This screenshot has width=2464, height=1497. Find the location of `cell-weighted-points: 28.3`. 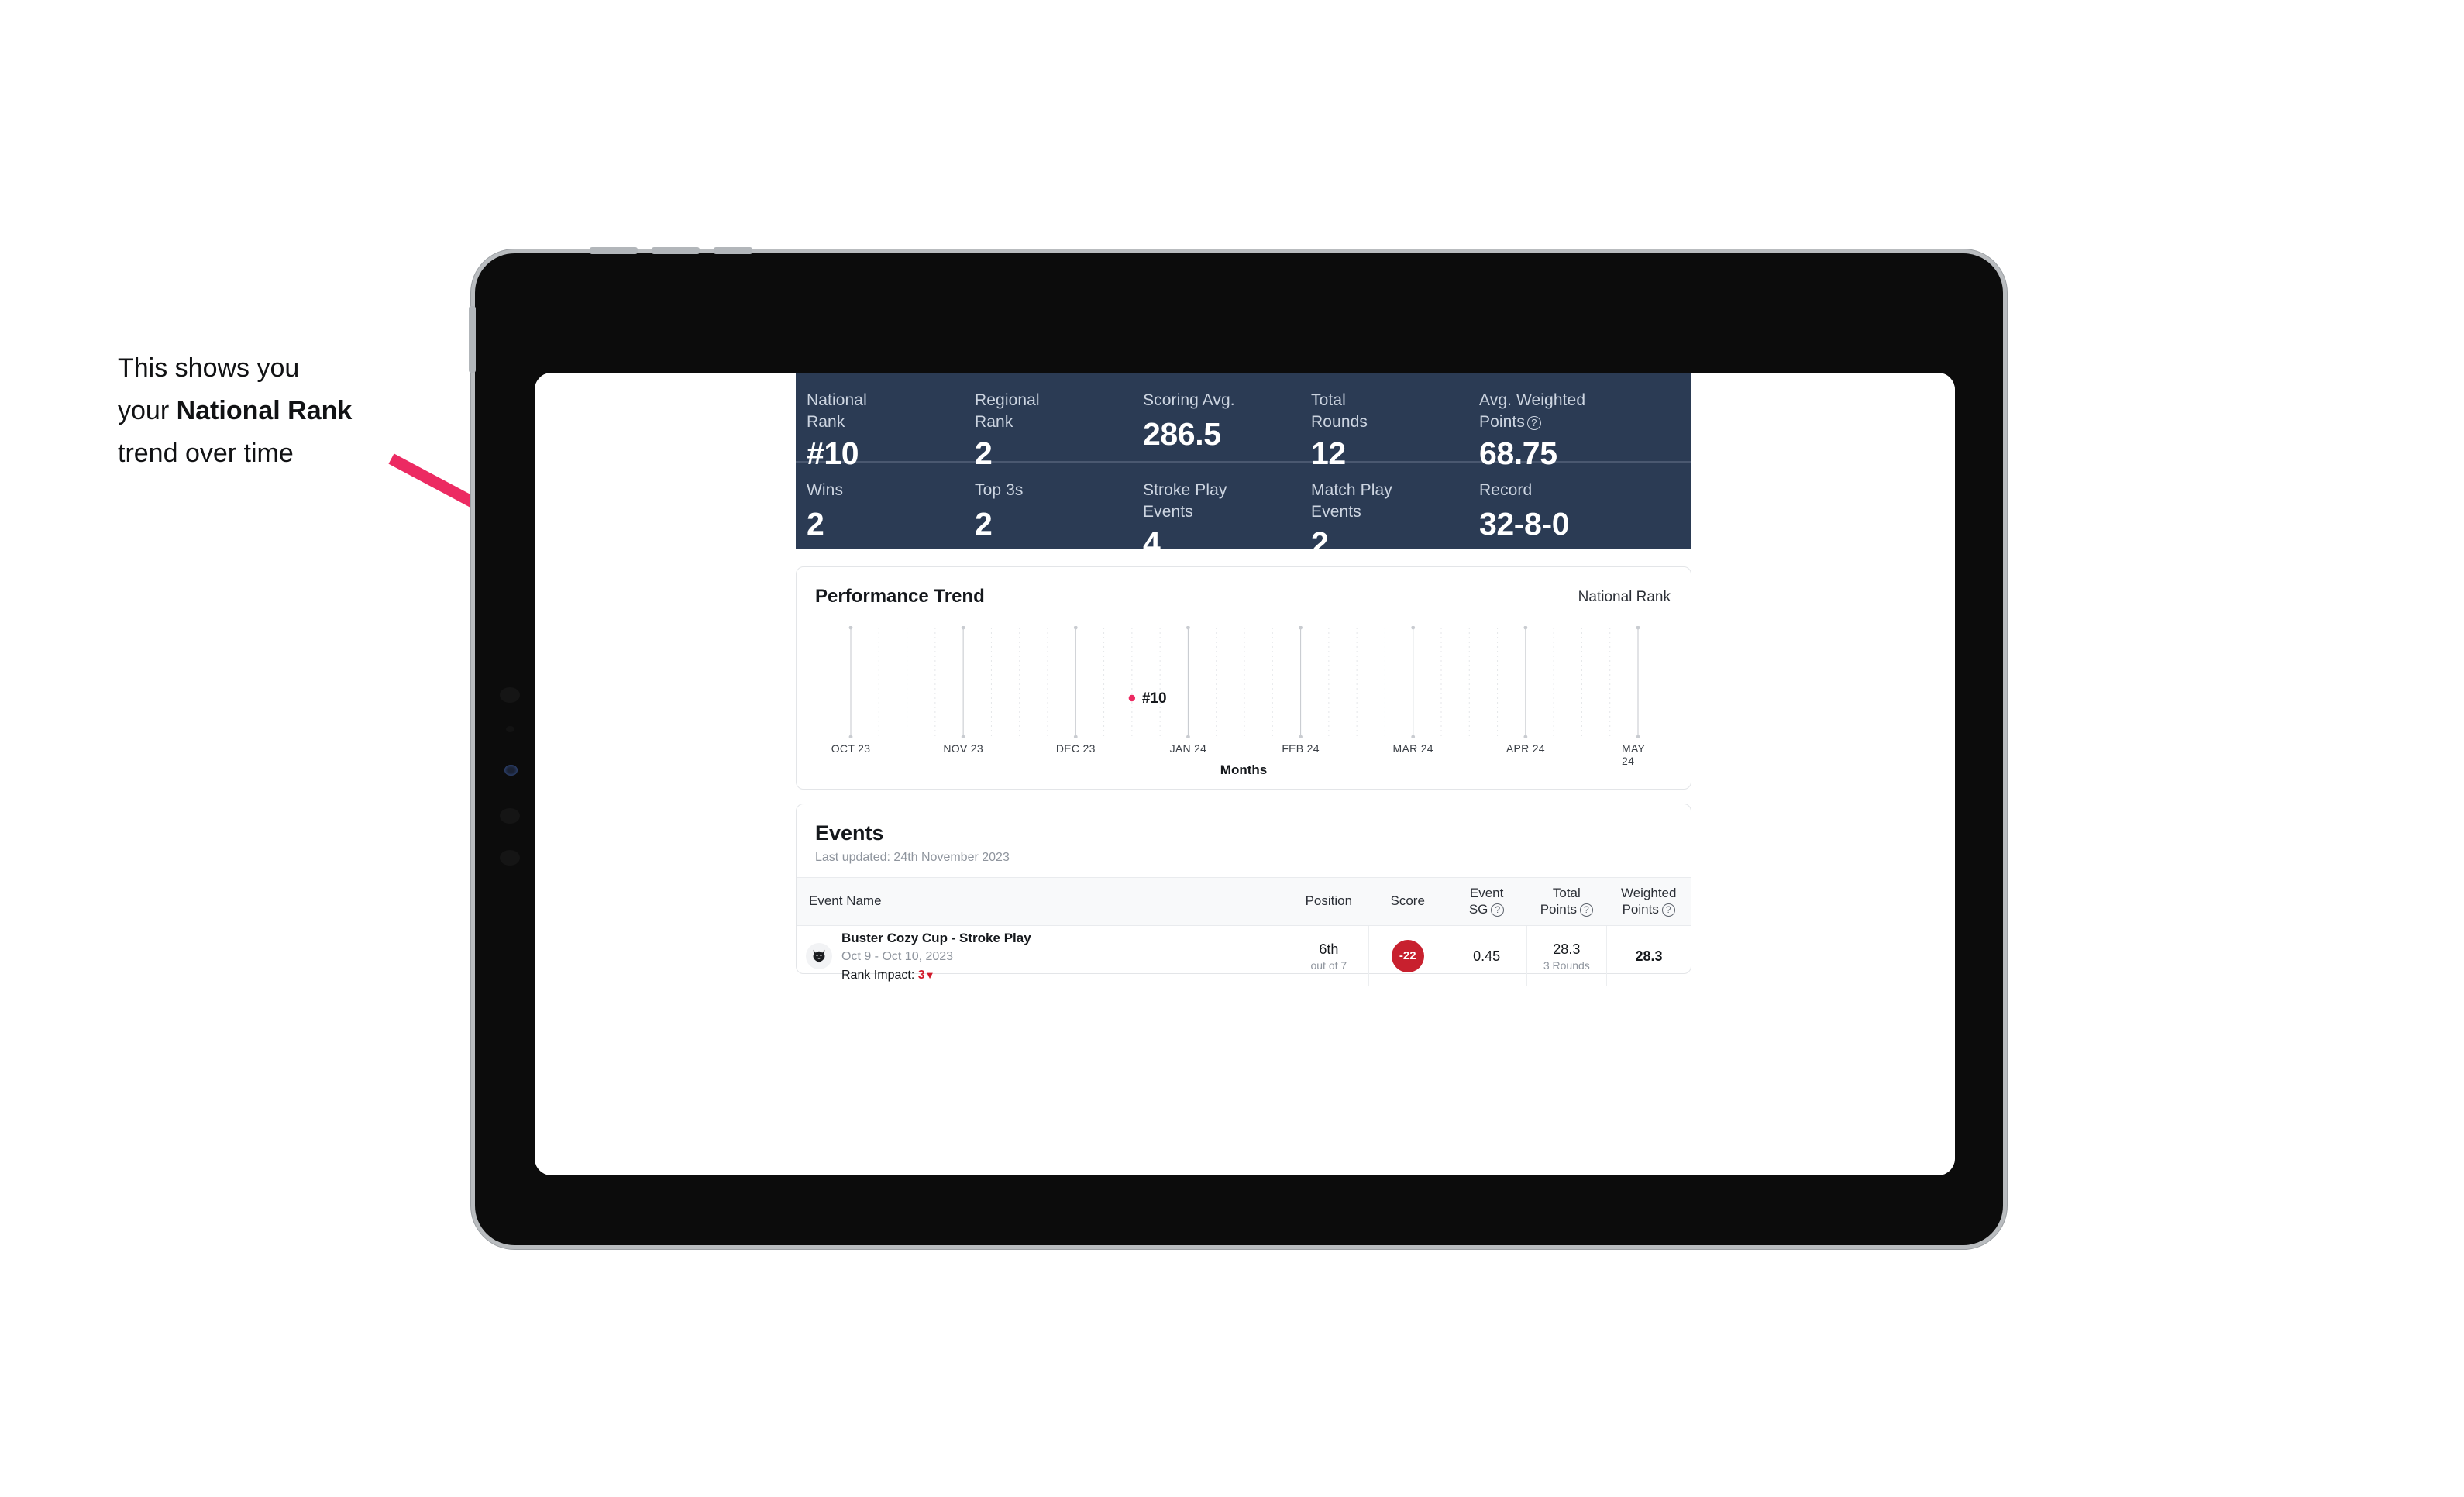

cell-weighted-points: 28.3 is located at coordinates (1648, 956).